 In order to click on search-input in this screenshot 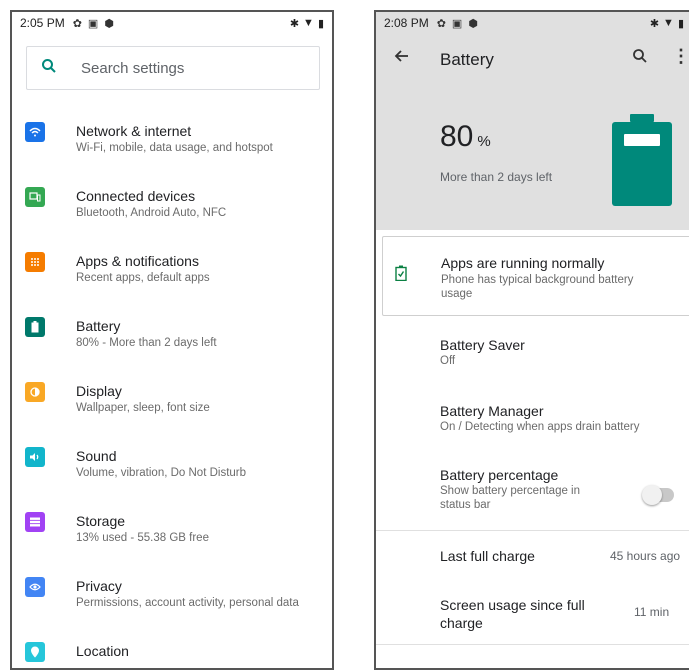, I will do `click(191, 68)`.